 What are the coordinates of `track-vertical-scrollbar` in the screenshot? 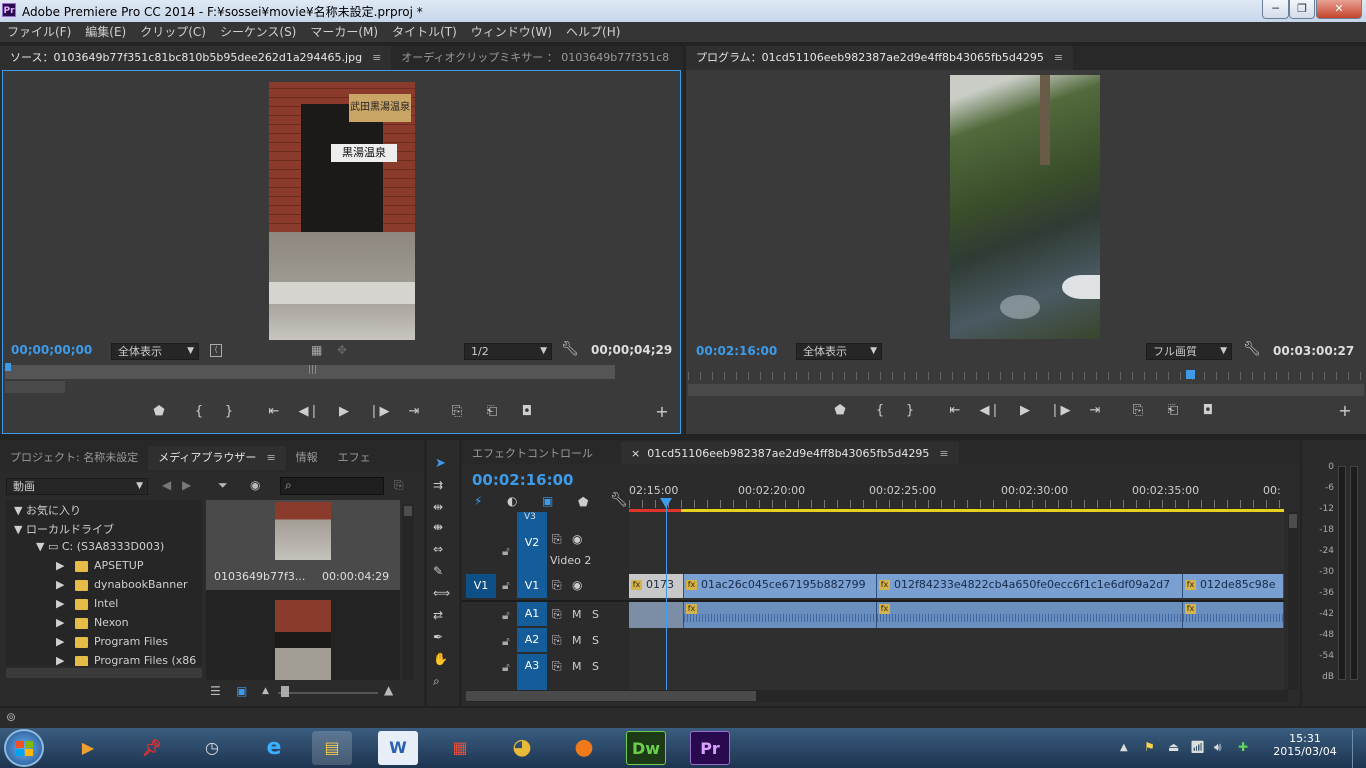 It's located at (1293, 601).